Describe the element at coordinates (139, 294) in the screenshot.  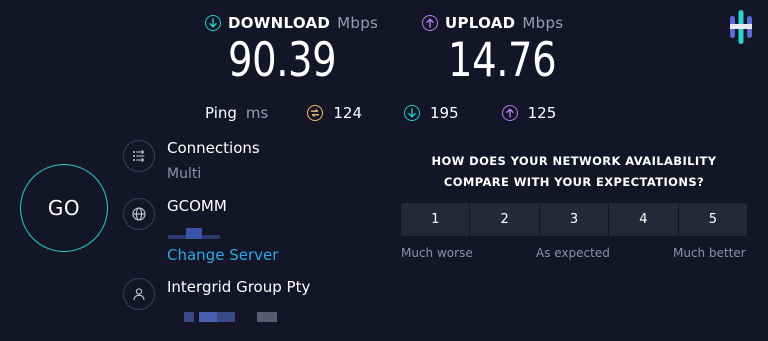
I see `user-icon` at that location.